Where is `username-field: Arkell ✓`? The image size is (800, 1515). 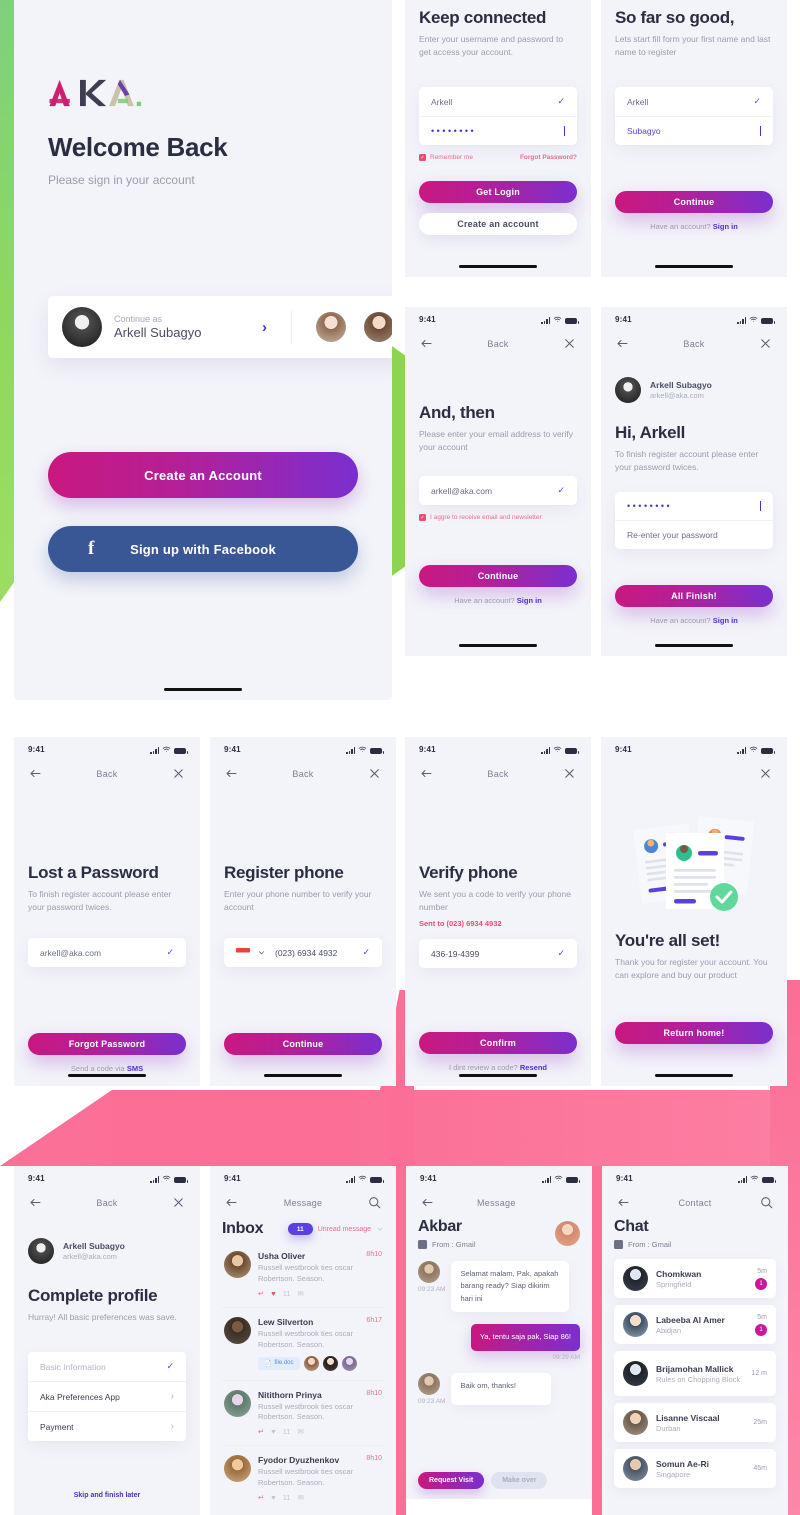
username-field: Arkell ✓ is located at coordinates (498, 102).